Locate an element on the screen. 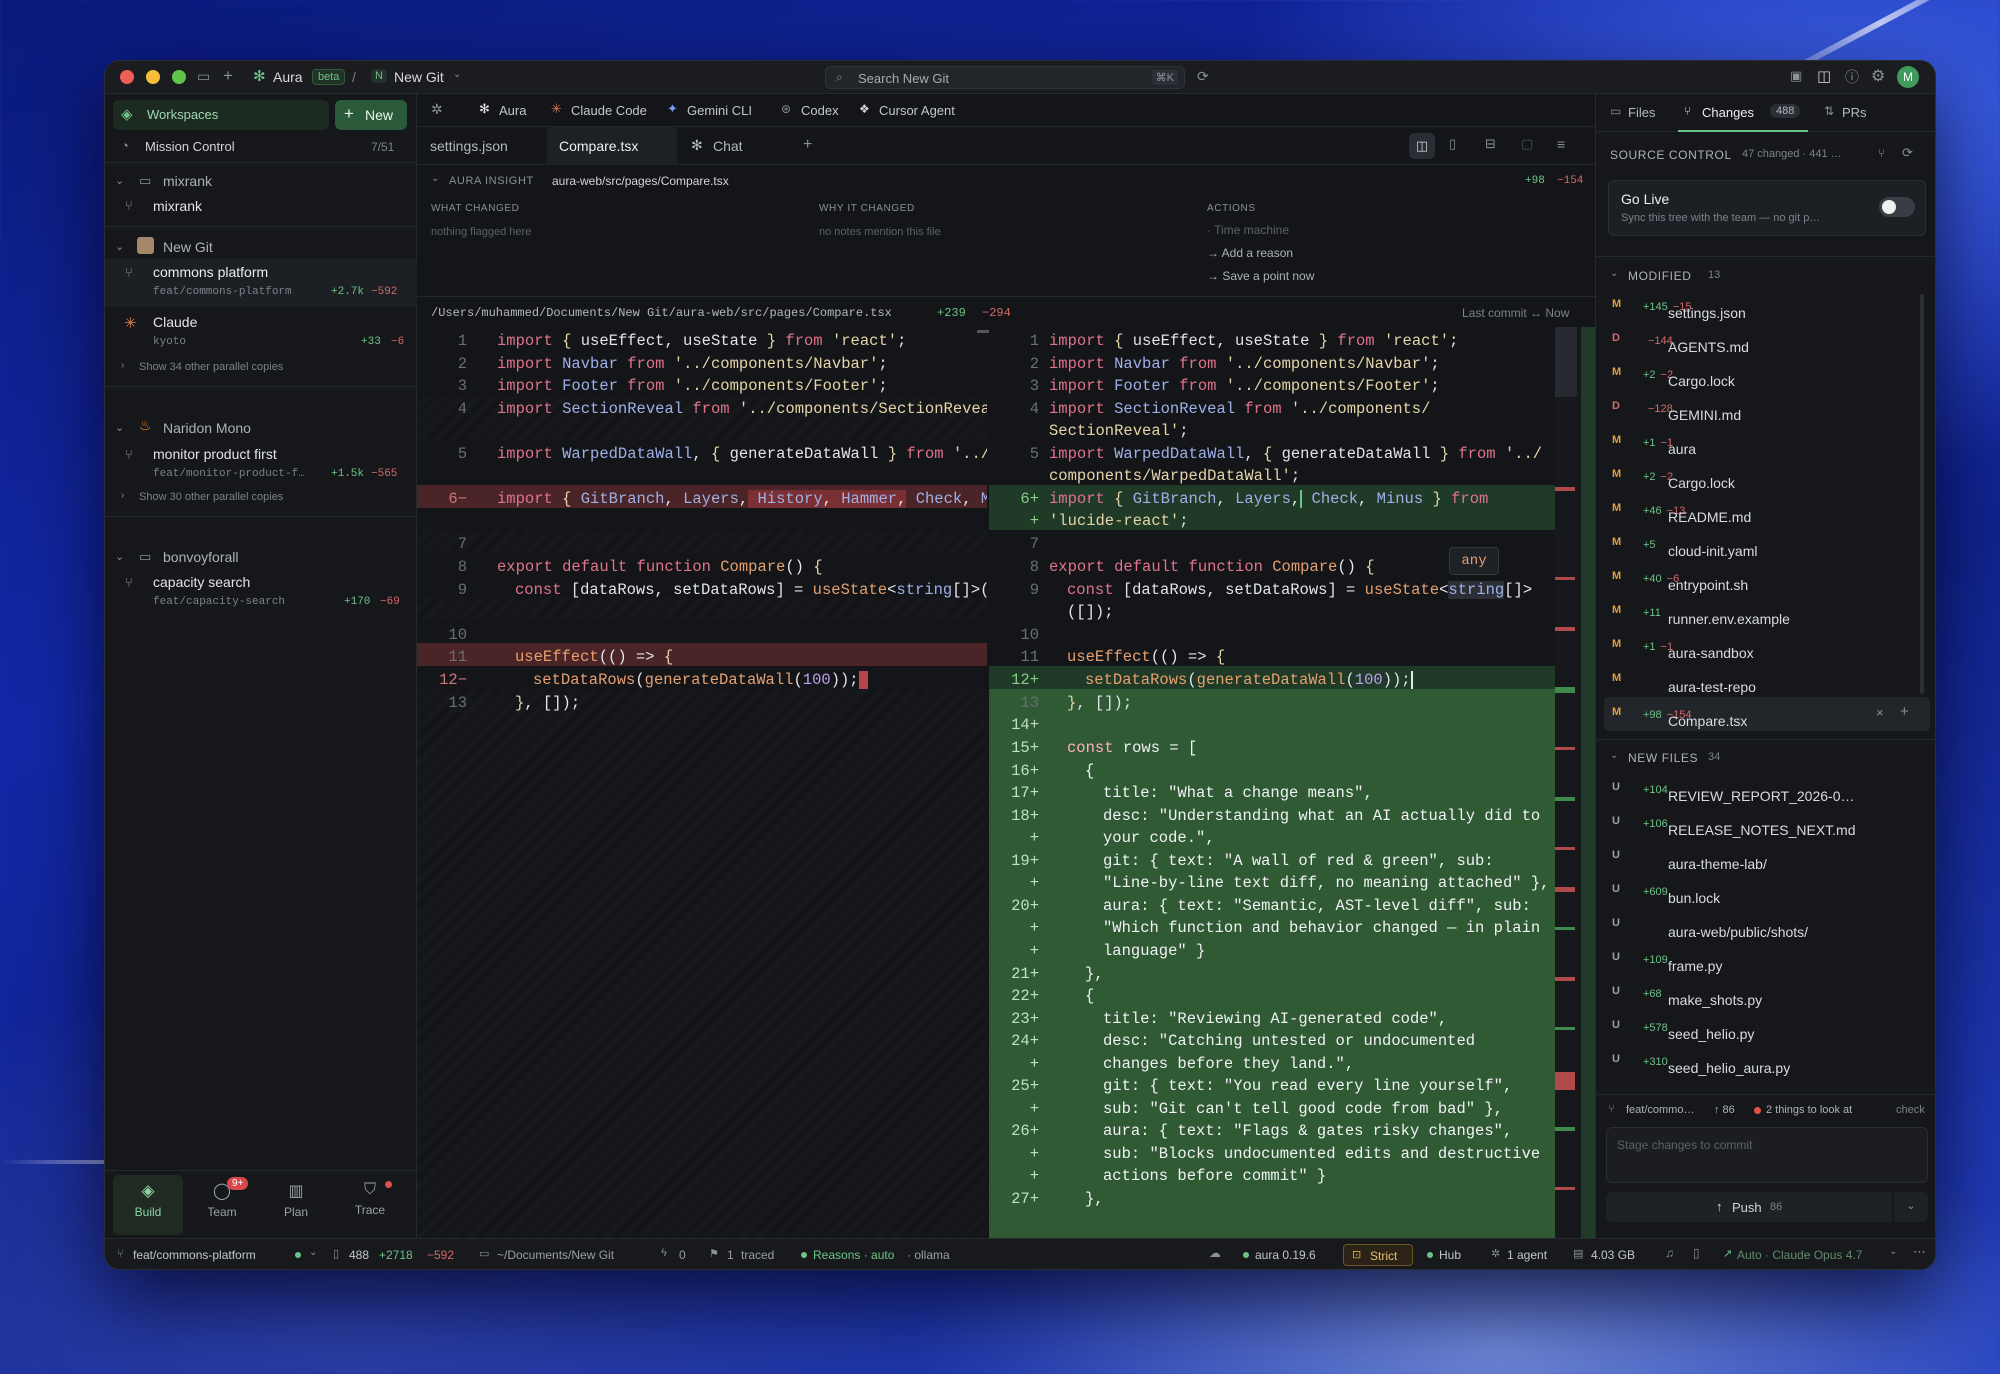 This screenshot has width=2000, height=1374. push-button: ↑ Push 86 is located at coordinates (1749, 1207).